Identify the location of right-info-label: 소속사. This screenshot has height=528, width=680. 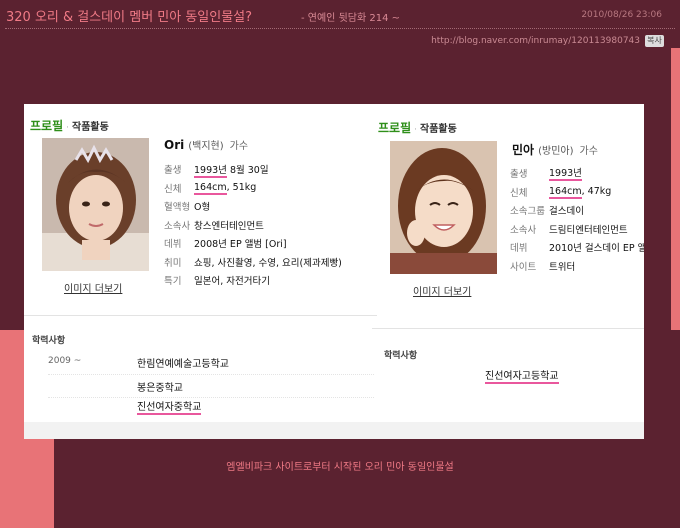
(523, 230).